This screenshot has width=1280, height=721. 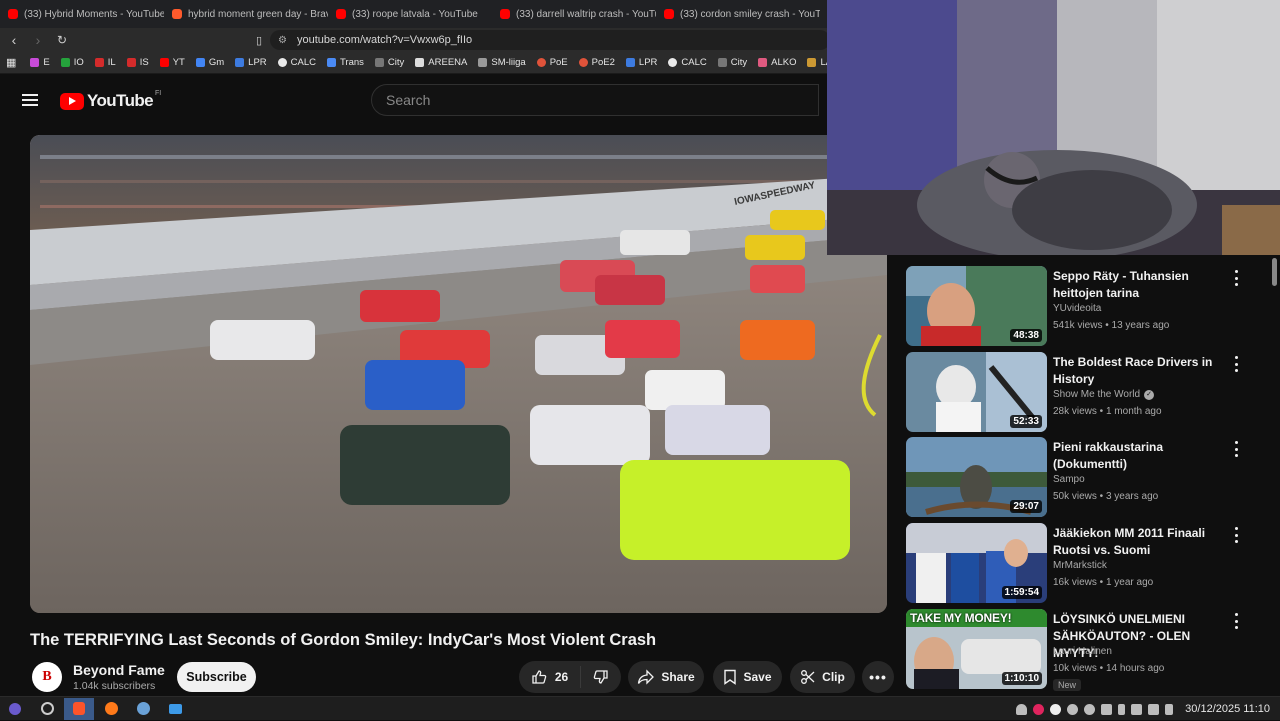 I want to click on channel-name: MrMarkstick, so click(x=1080, y=565).